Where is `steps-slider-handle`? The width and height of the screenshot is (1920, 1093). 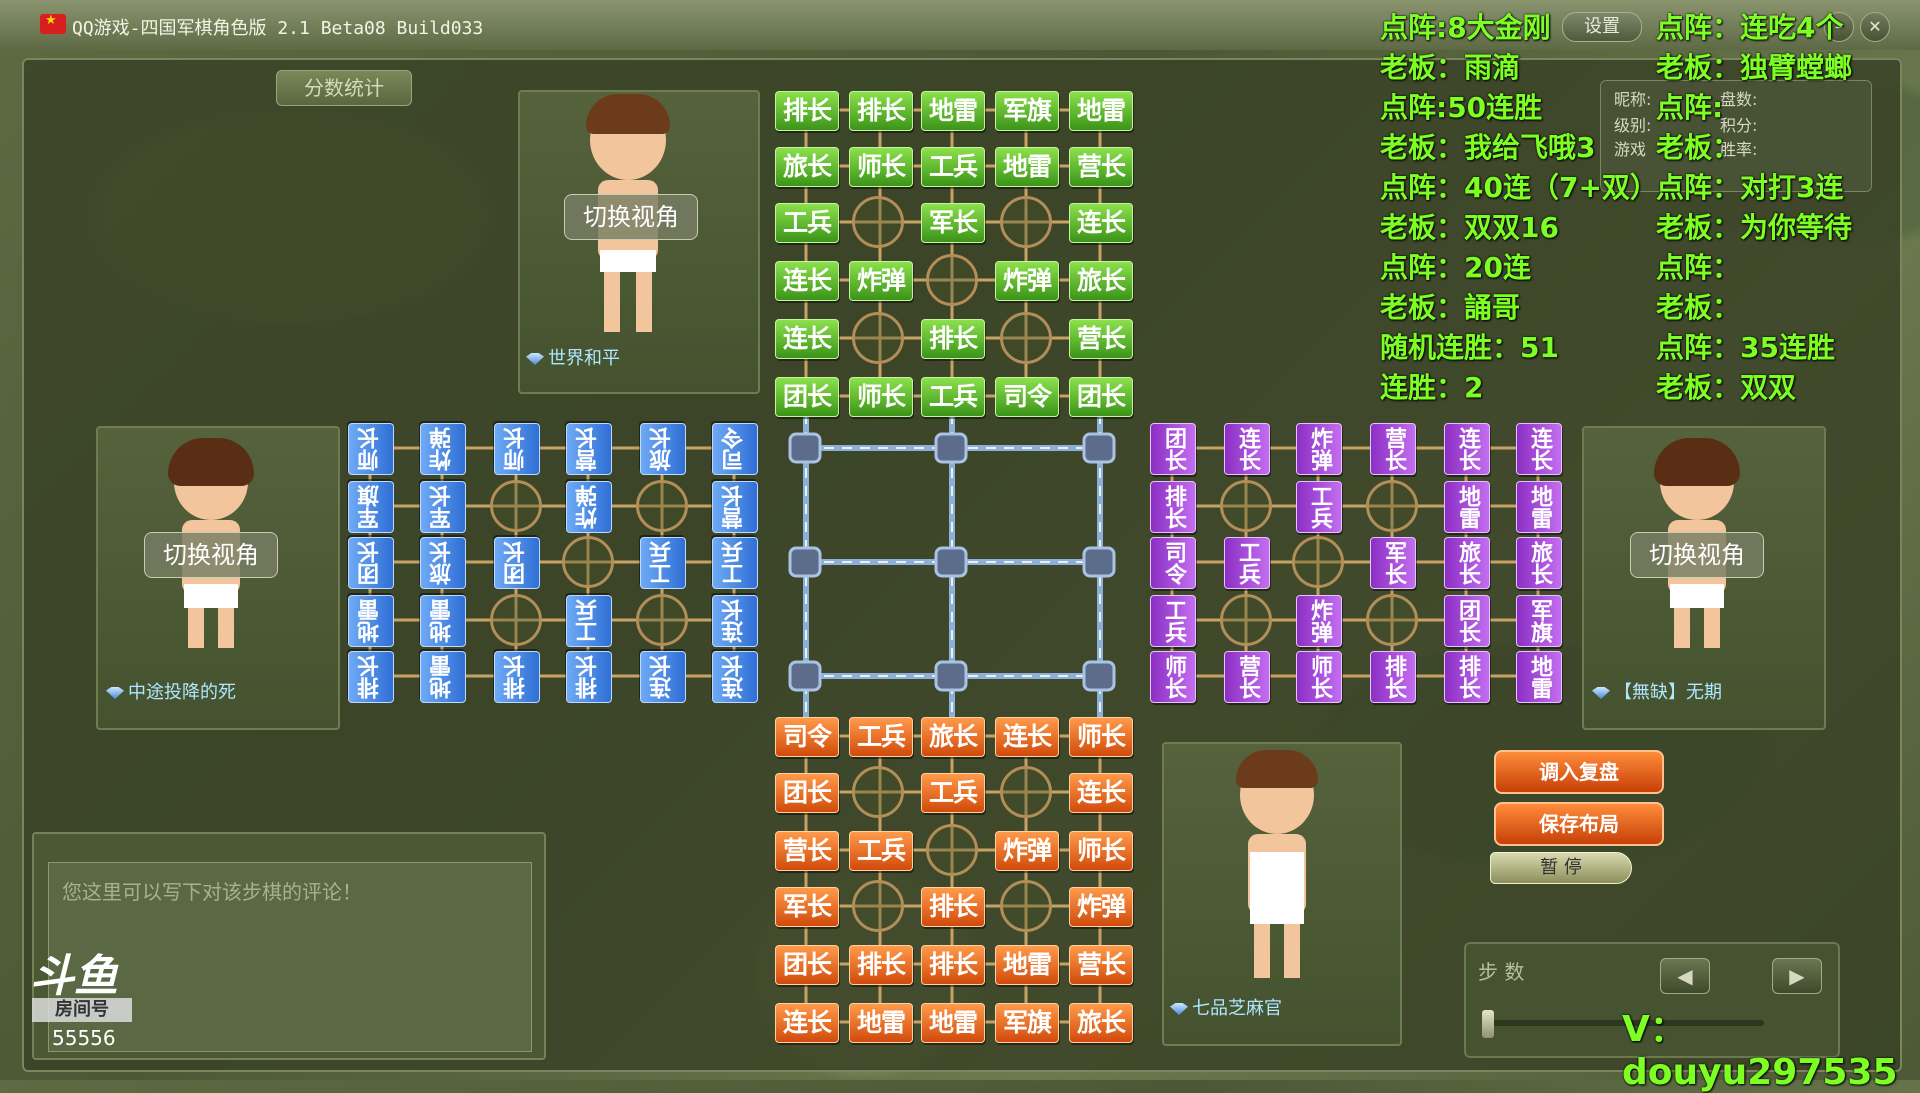 steps-slider-handle is located at coordinates (1488, 1024).